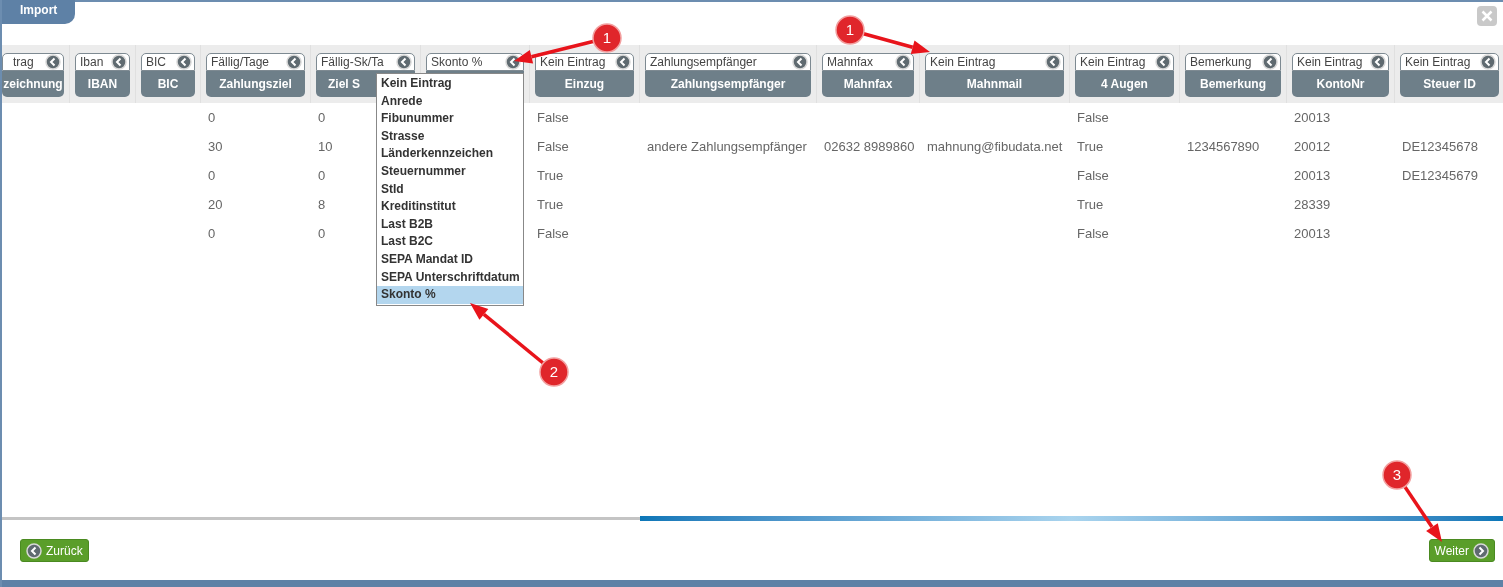  What do you see at coordinates (727, 146) in the screenshot?
I see `table-cell: andere Zahlungsempfänger` at bounding box center [727, 146].